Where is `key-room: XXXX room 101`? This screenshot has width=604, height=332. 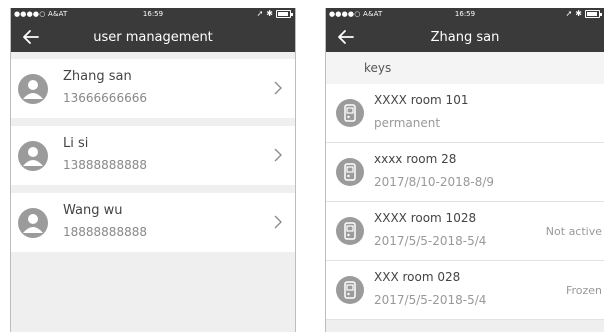
key-room: XXXX room 101 is located at coordinates (421, 100).